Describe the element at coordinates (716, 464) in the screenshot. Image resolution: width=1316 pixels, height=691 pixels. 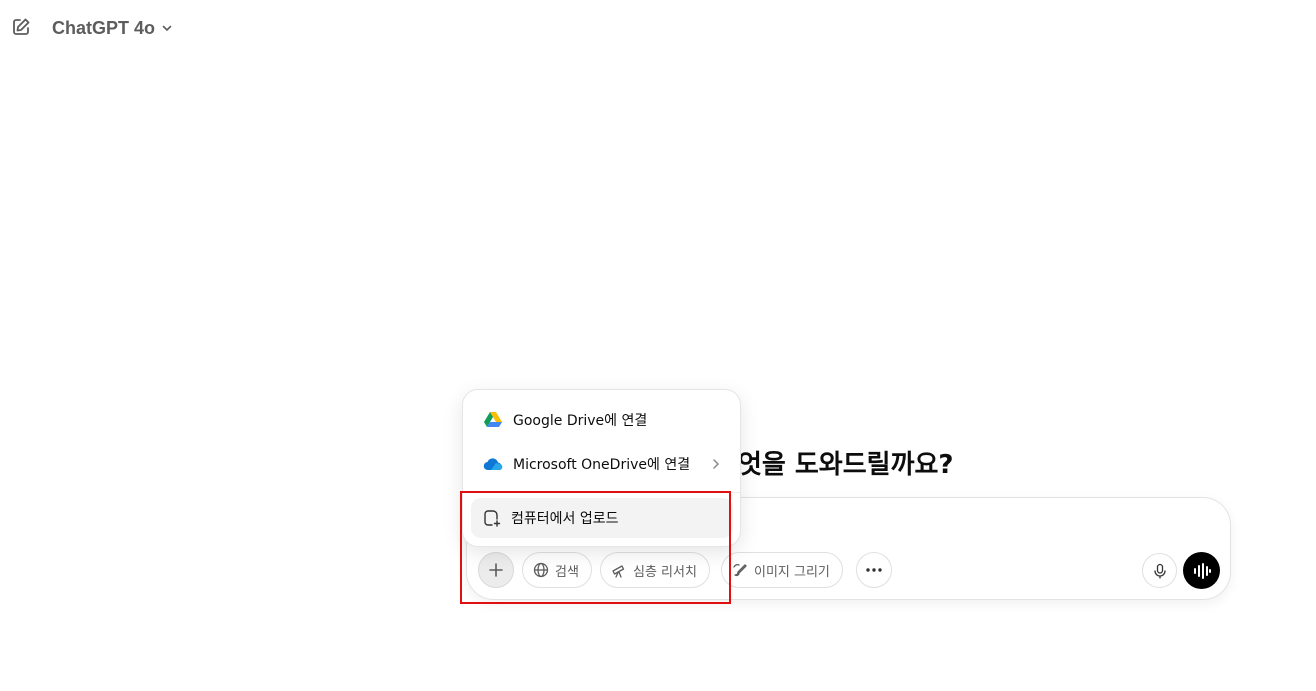
I see `chevron-right-icon` at that location.